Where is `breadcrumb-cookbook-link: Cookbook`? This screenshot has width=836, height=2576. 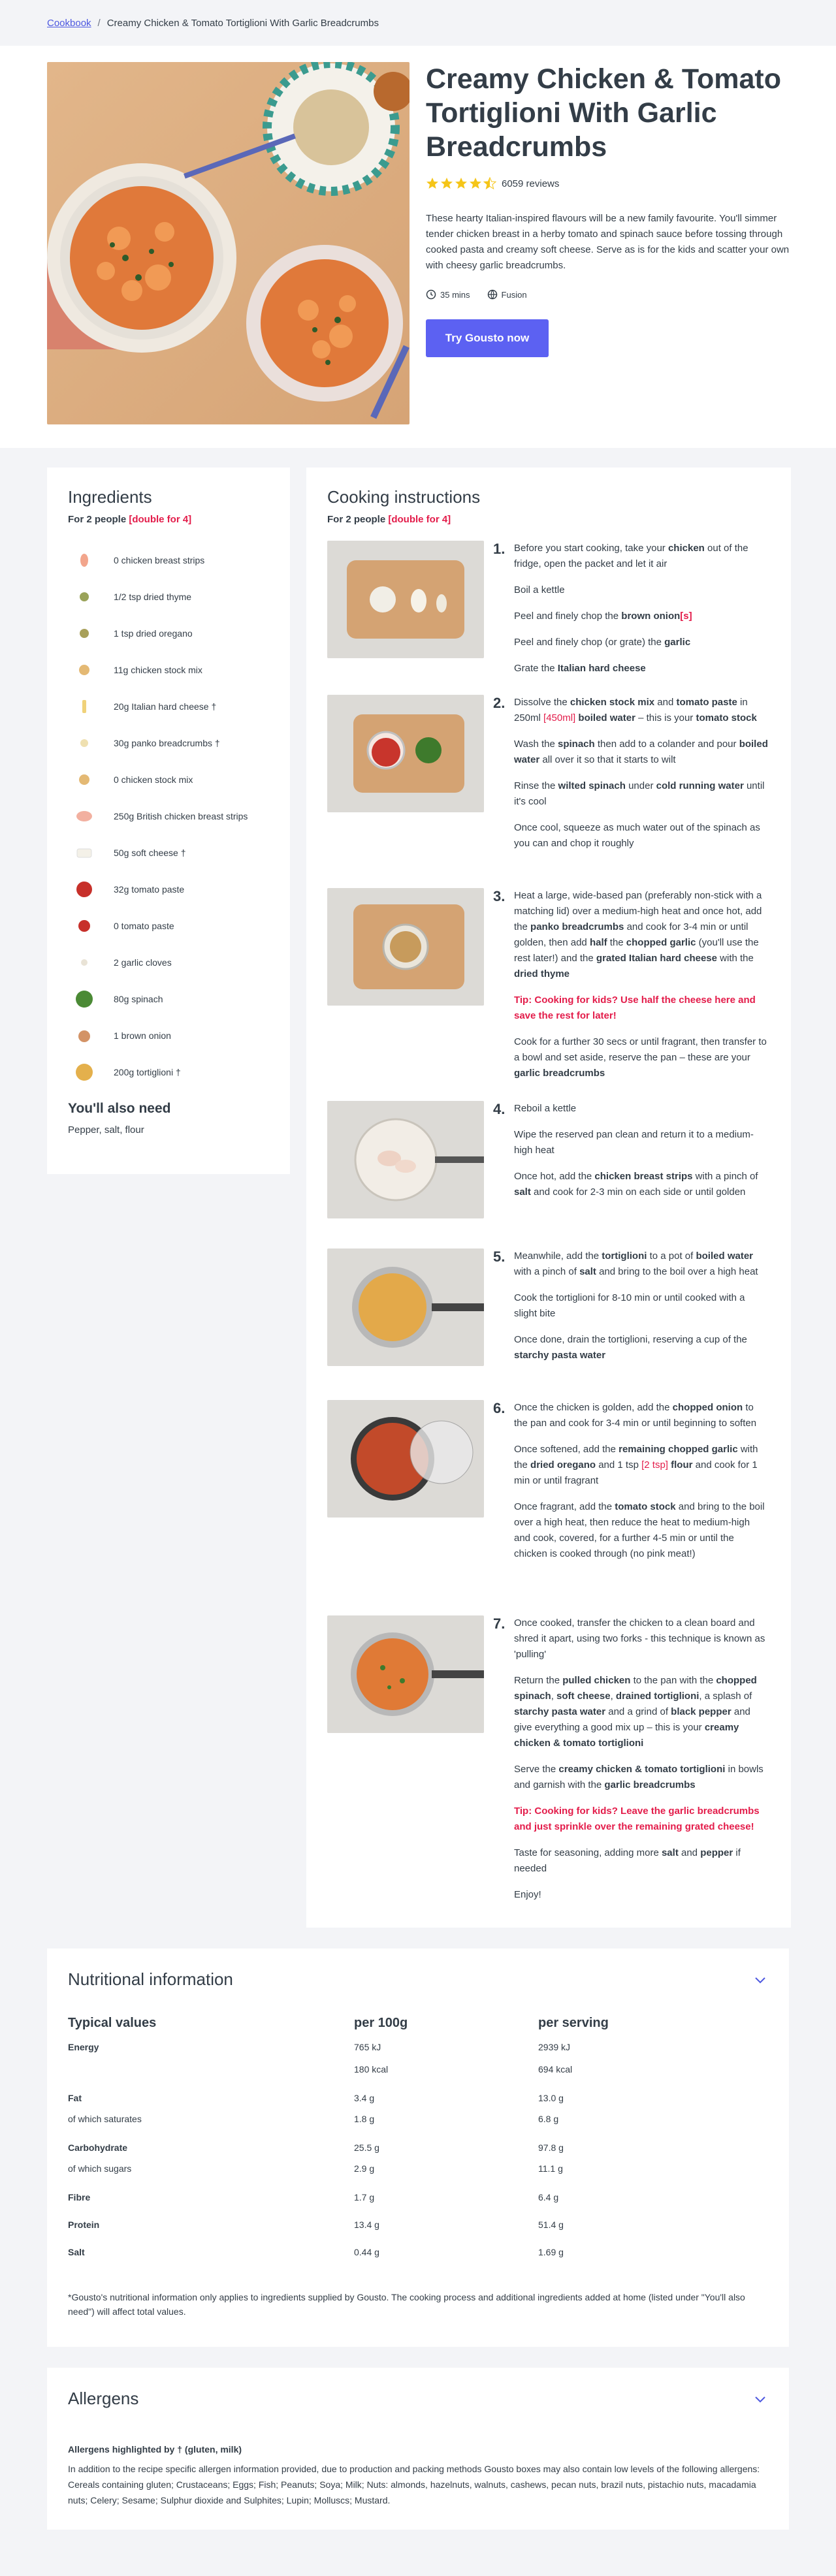
breadcrumb-cookbook-link: Cookbook is located at coordinates (69, 24).